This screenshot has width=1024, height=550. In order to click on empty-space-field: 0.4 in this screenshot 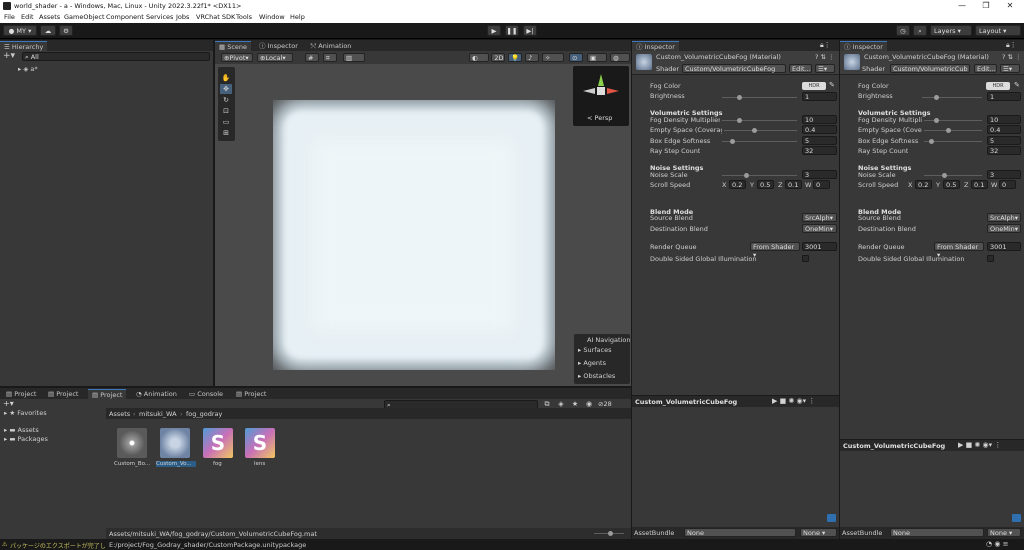, I will do `click(819, 129)`.